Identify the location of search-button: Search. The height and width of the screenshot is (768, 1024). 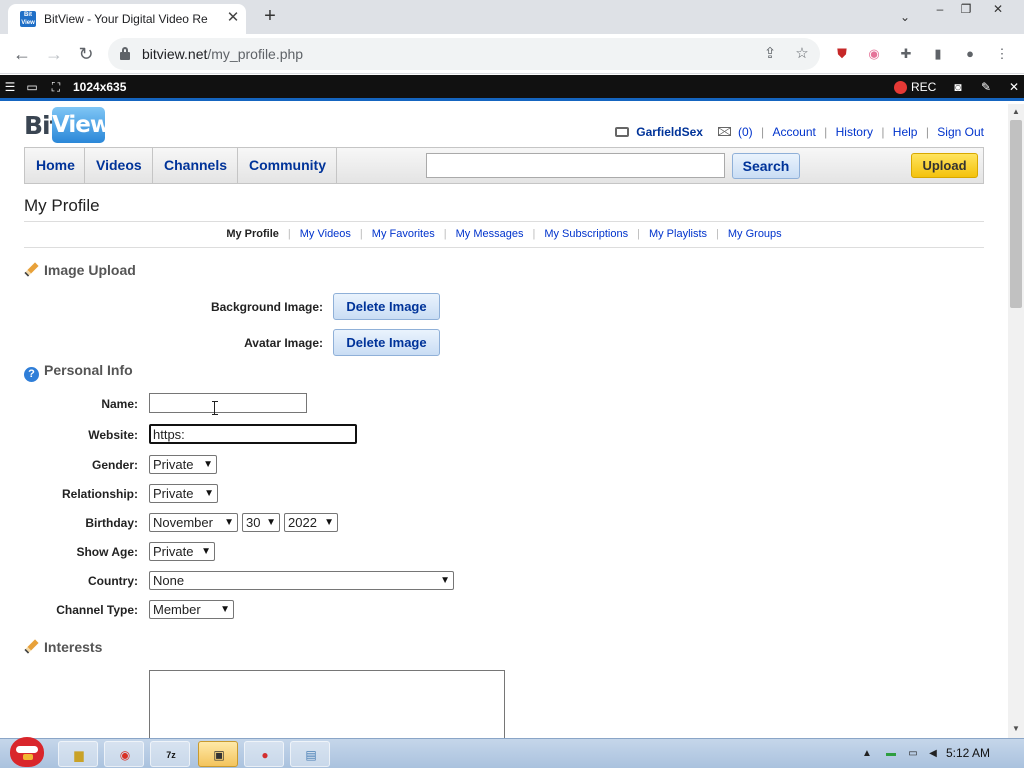
(766, 166).